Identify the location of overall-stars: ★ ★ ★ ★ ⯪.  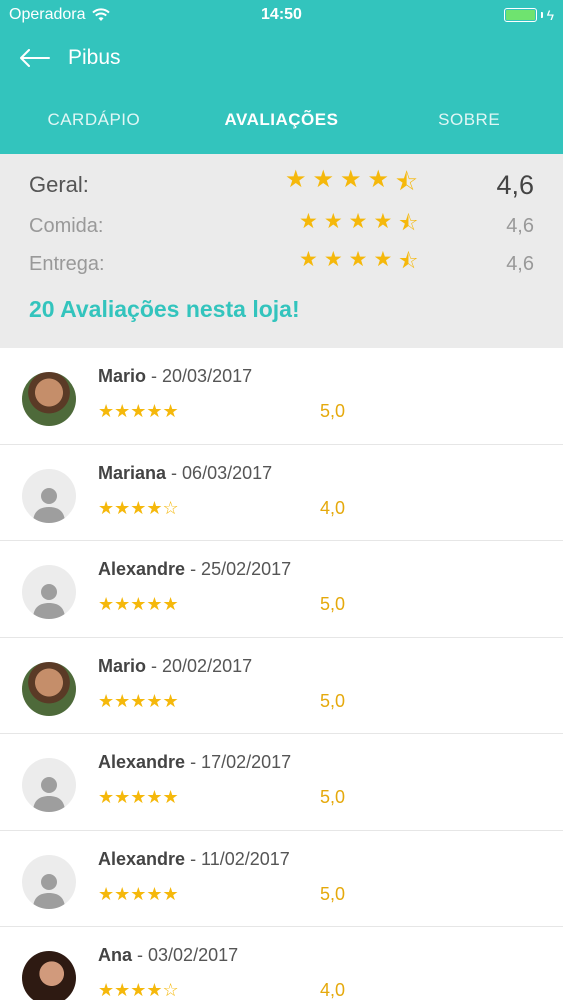
(351, 185).